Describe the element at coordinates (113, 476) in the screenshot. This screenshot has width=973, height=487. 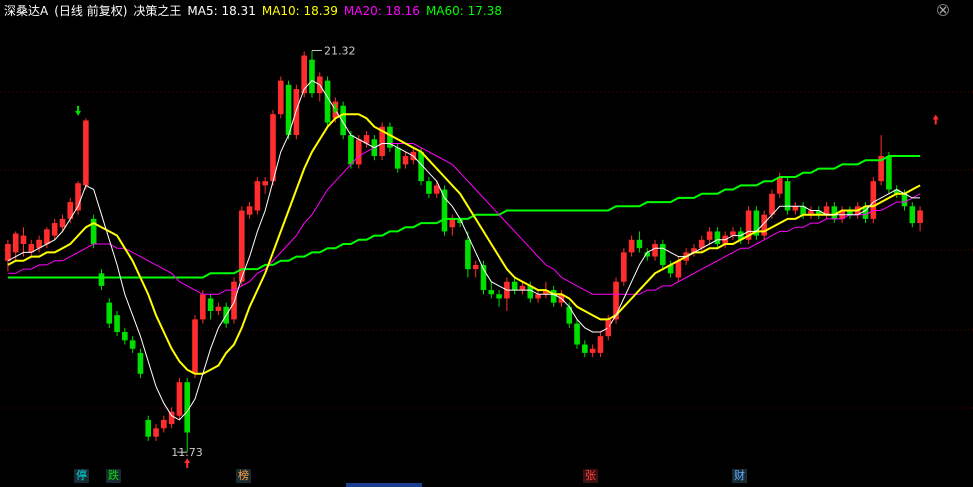
I see `event-tag-limit-down: 跌` at that location.